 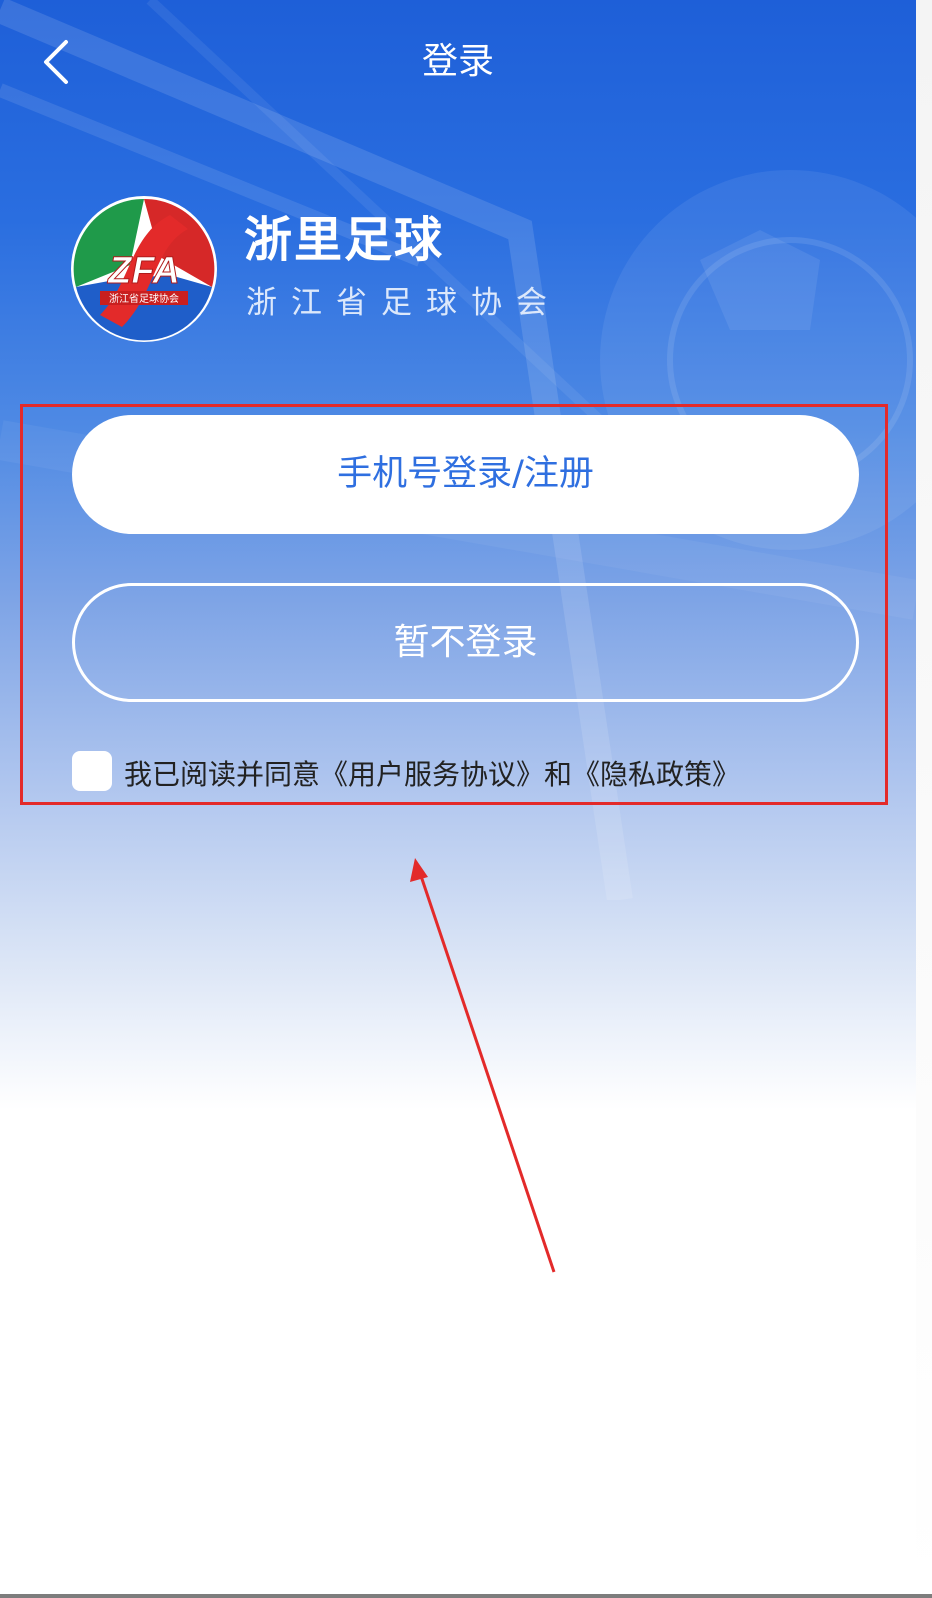 What do you see at coordinates (924, 799) in the screenshot?
I see `right-edge` at bounding box center [924, 799].